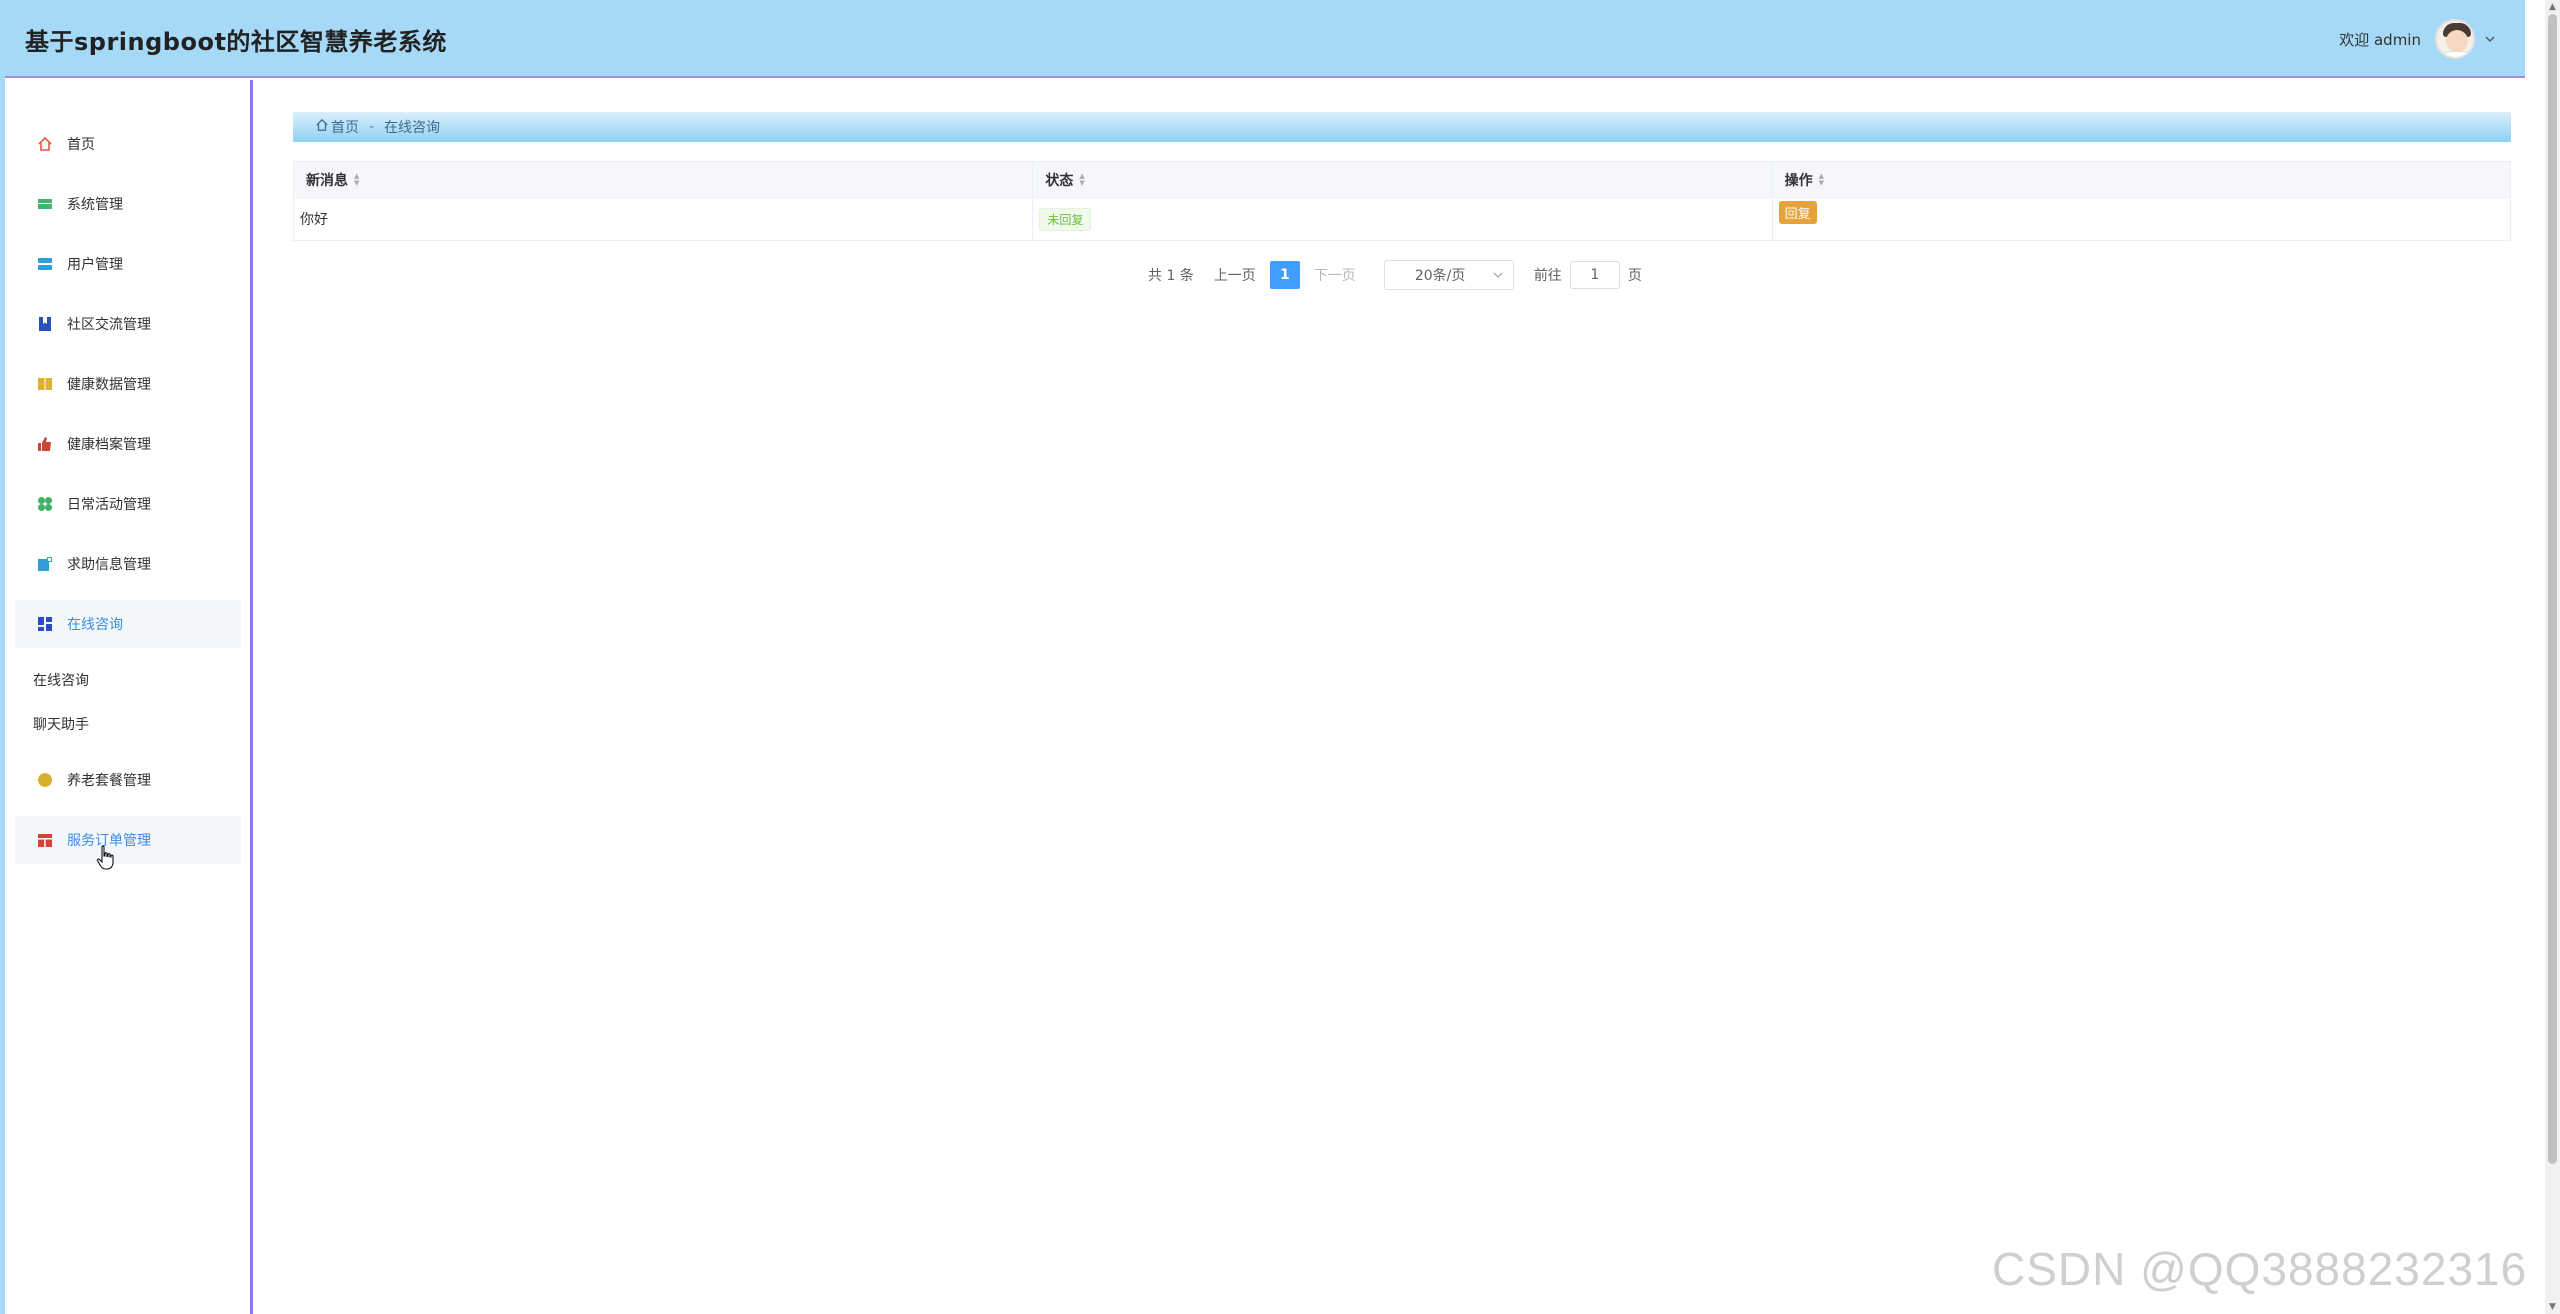 The image size is (2560, 1314). Describe the element at coordinates (45, 504) in the screenshot. I see `clover-icon` at that location.